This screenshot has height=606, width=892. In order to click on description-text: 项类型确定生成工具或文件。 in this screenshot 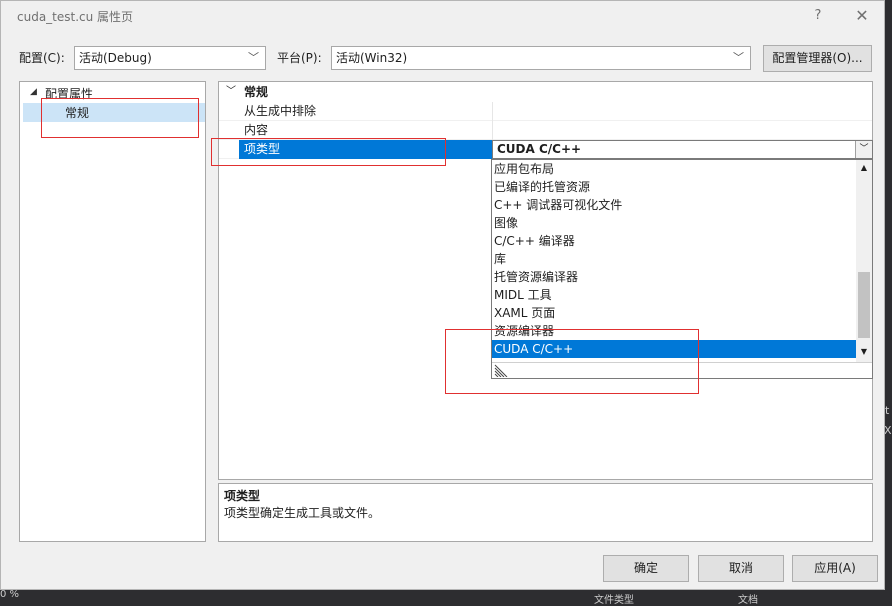, I will do `click(302, 513)`.